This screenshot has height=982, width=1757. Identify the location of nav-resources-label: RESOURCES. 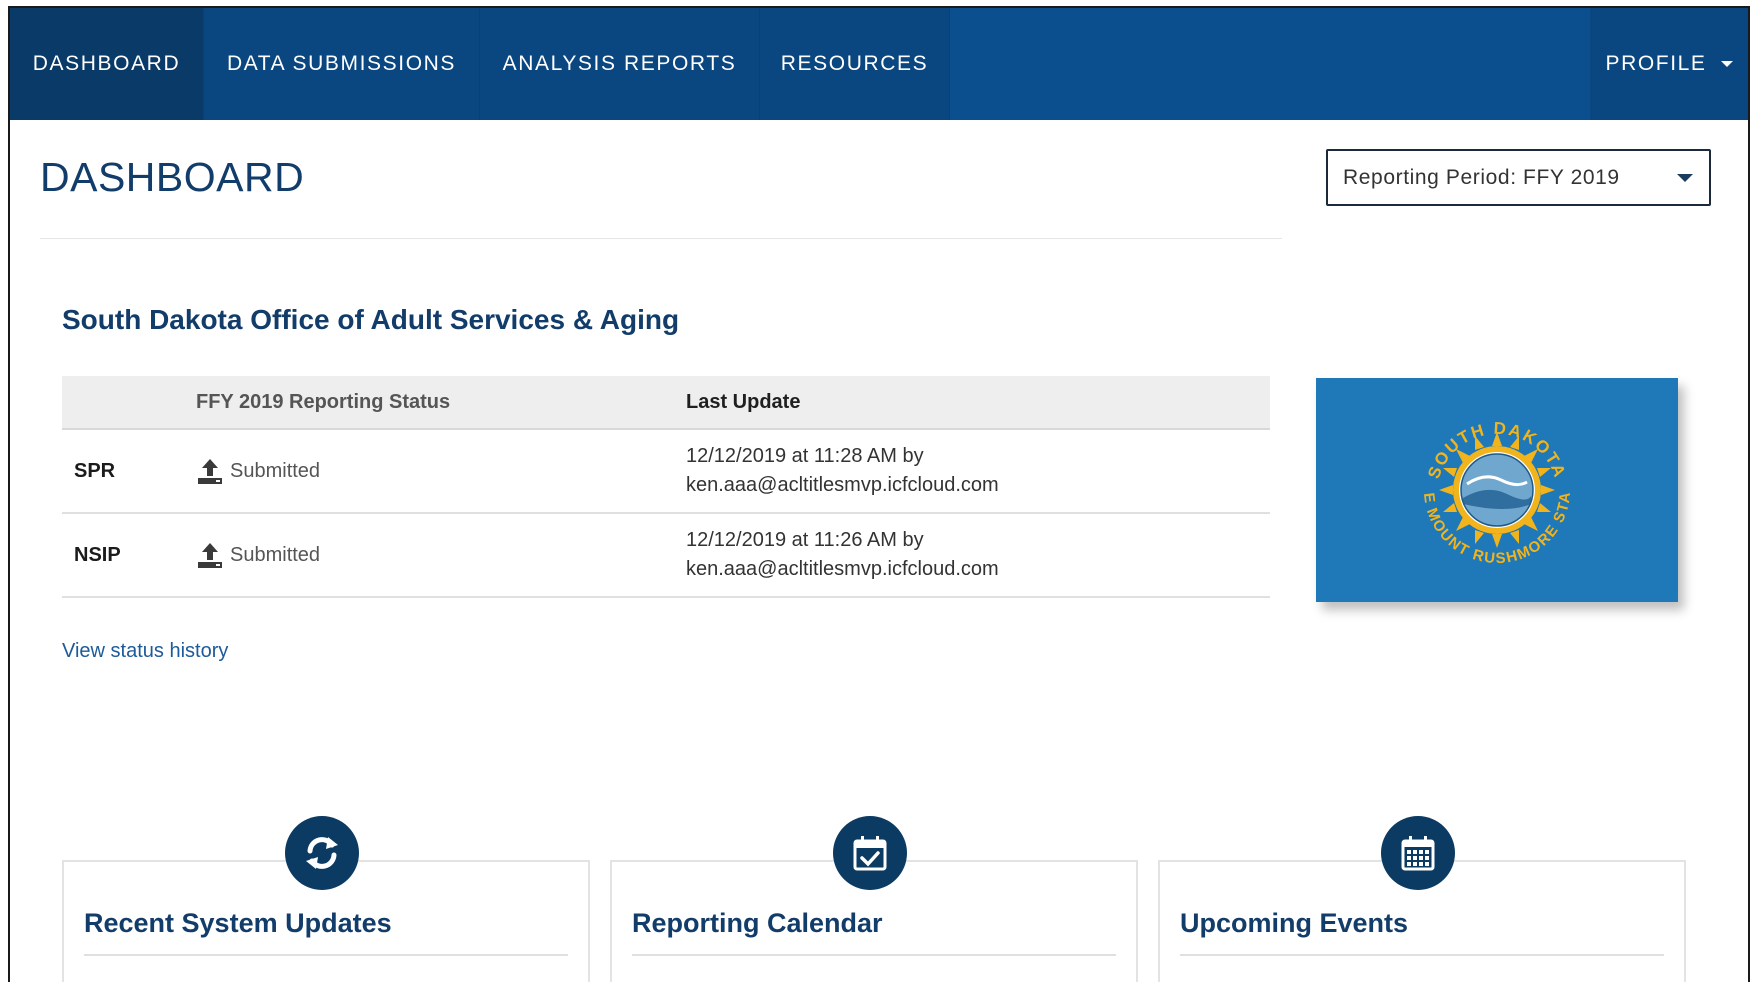
(854, 63).